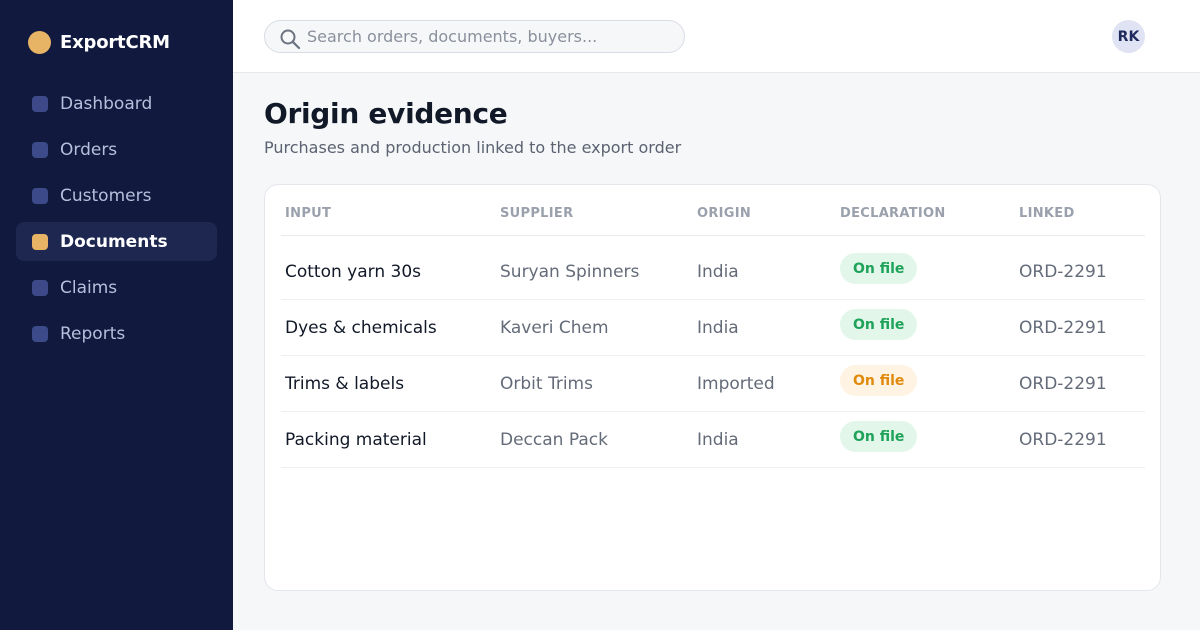 The width and height of the screenshot is (1200, 630). What do you see at coordinates (570, 272) in the screenshot?
I see `cell-supplier: Suryan Spinners` at bounding box center [570, 272].